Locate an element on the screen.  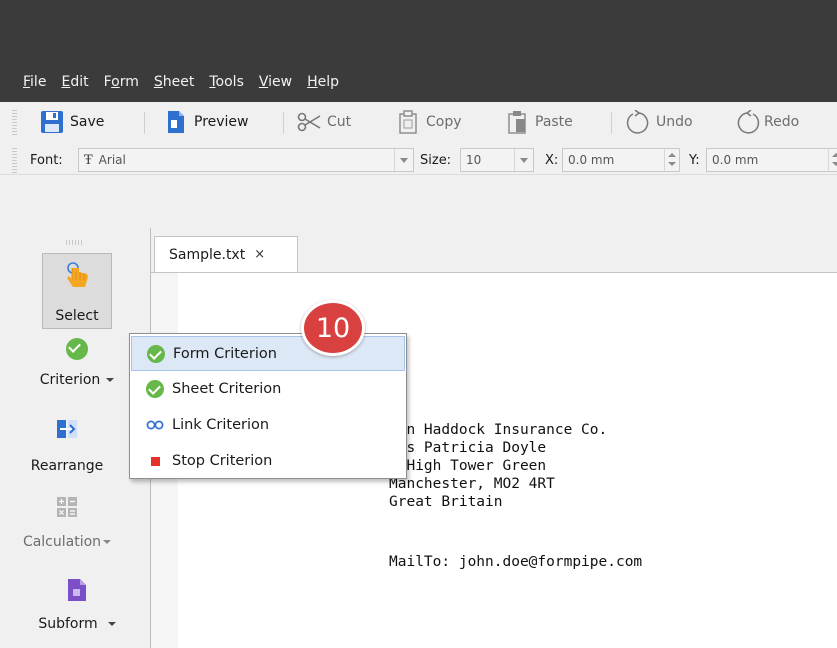
menu-bar: File Edit Form Sheet Tools View Help is located at coordinates (418, 82).